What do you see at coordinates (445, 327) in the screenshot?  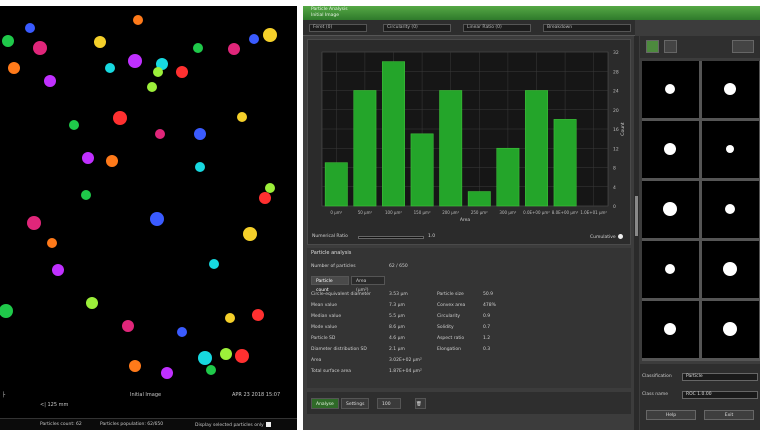 I see `stat-name: Solidity` at bounding box center [445, 327].